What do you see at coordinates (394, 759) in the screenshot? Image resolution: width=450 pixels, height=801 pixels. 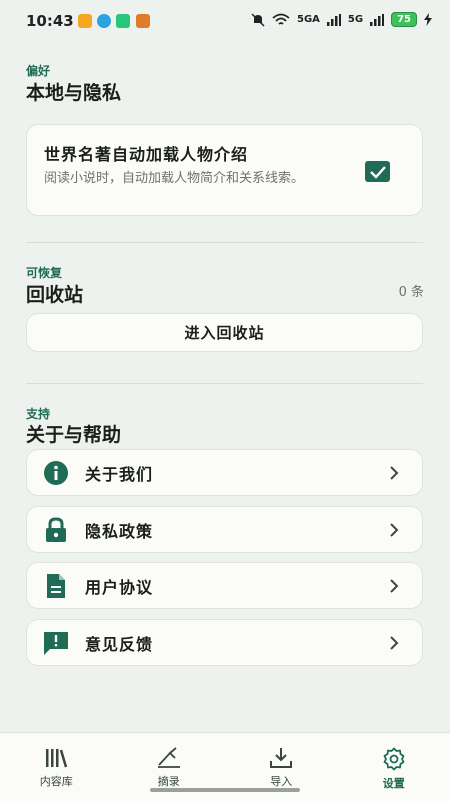 I see `settings-icon` at bounding box center [394, 759].